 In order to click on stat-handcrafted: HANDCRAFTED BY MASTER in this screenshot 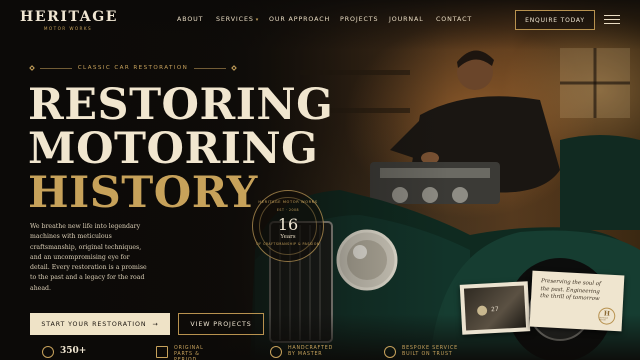, I will do `click(304, 352)`.